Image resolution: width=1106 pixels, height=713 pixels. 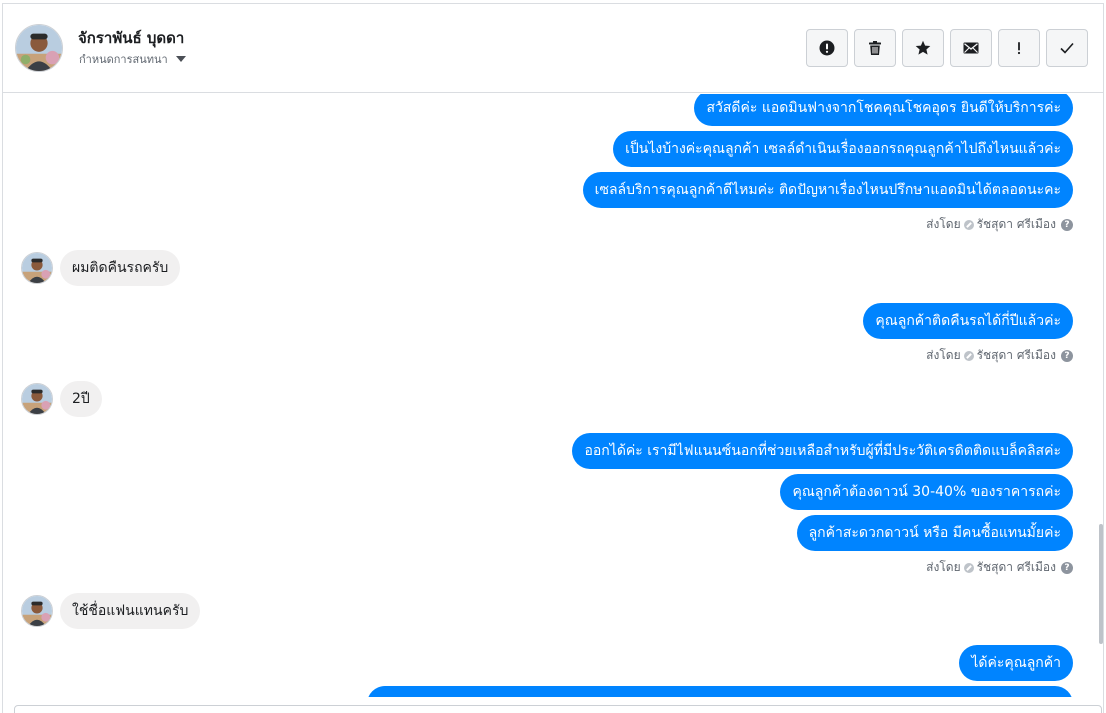 I want to click on outgoing-message-group: คุณลูกค้าติดคืนรถได้กี่ปีแล้วค่ะ, so click(x=968, y=321).